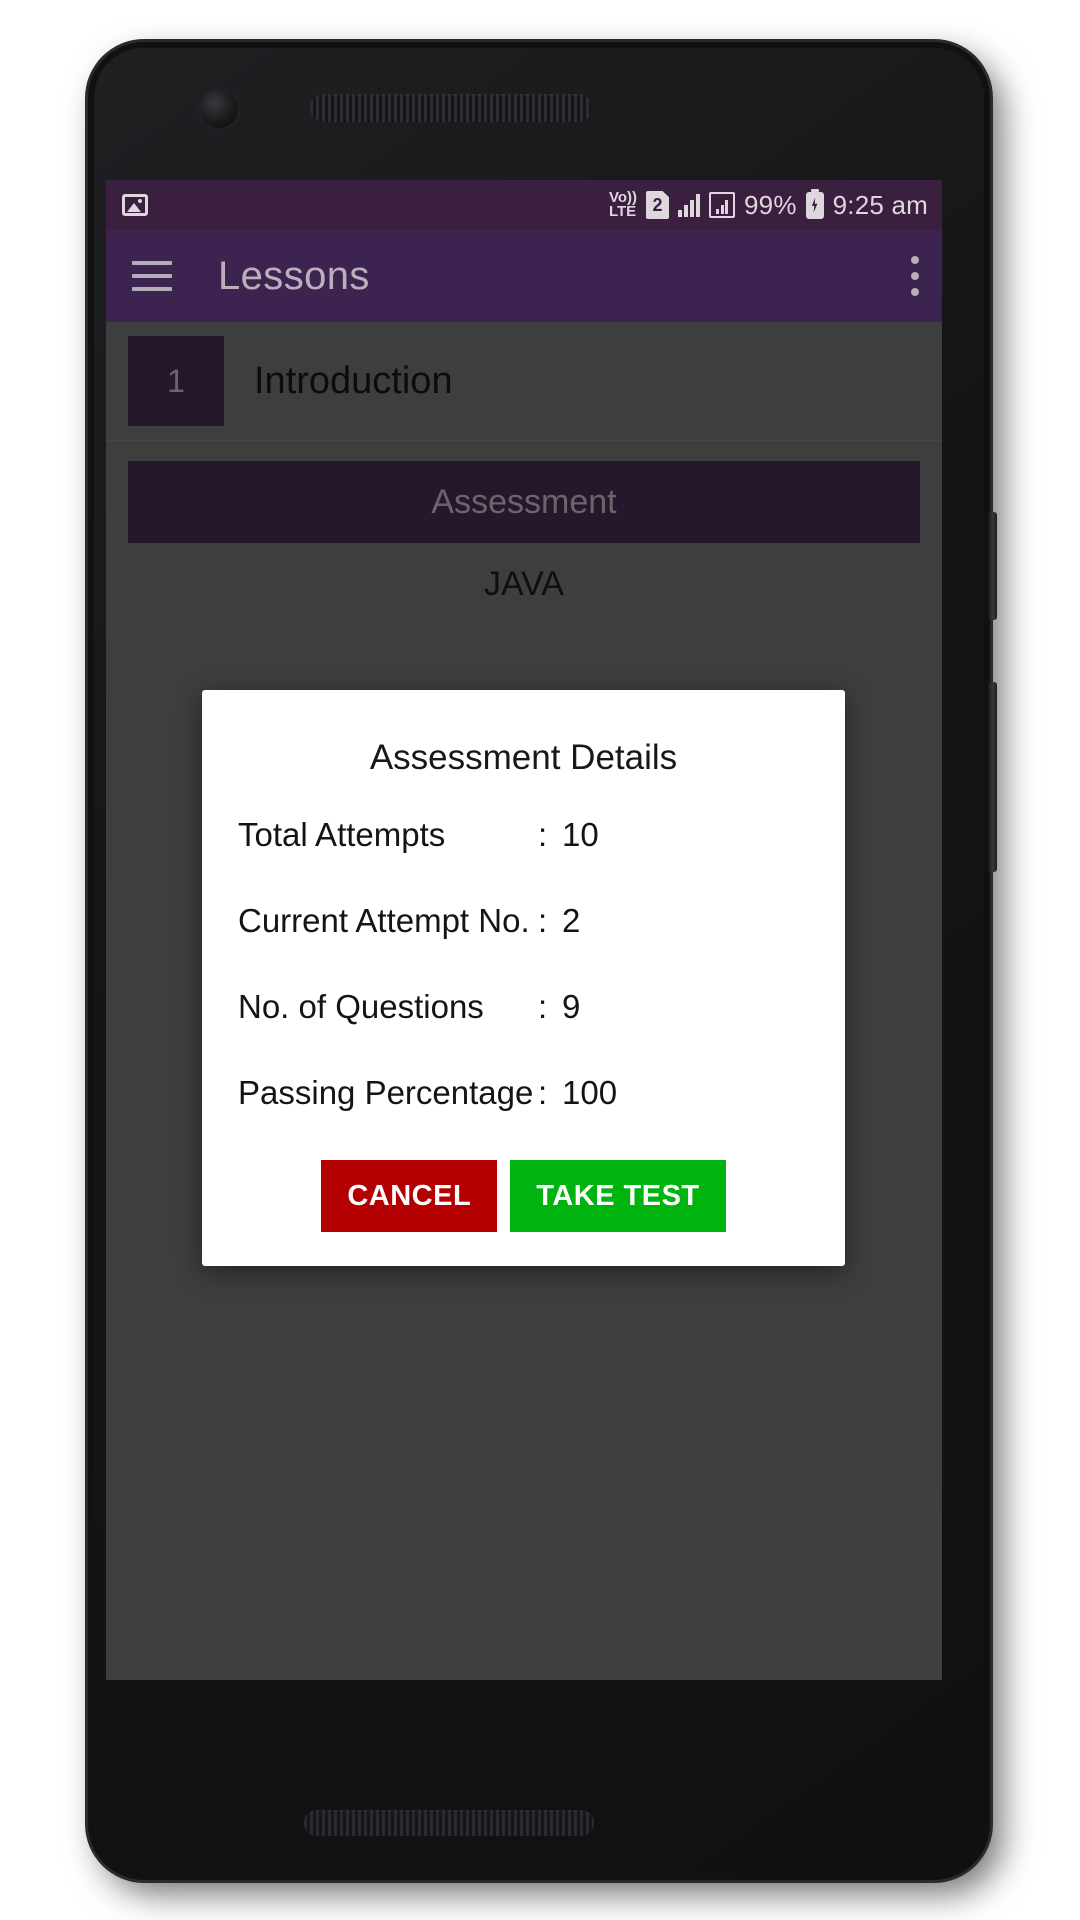  I want to click on volte-line-2: LTE, so click(622, 211).